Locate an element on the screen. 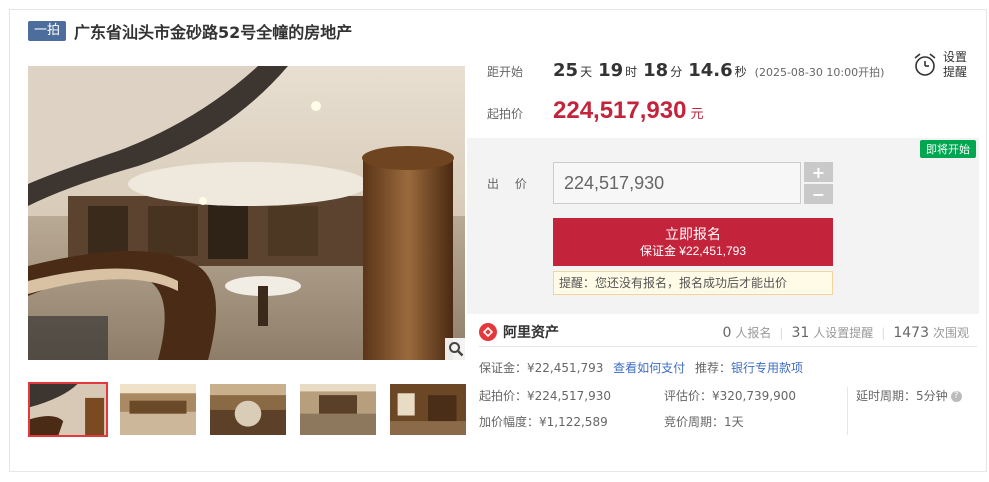  reminder-line2: 提醒 is located at coordinates (955, 72).